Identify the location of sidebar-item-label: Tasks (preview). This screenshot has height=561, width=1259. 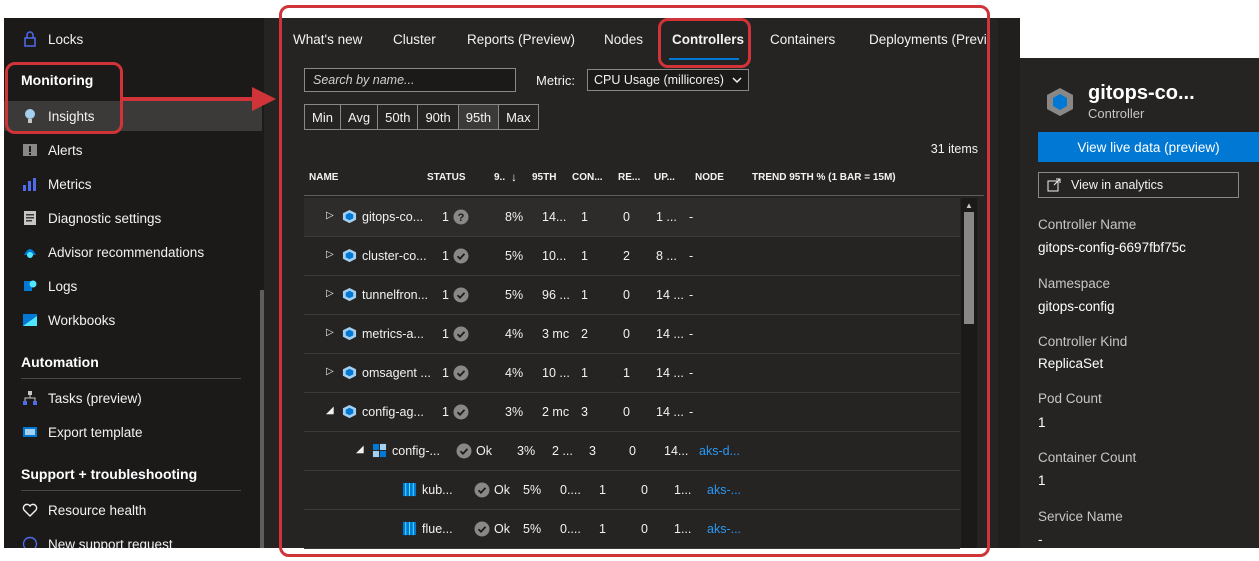
(95, 398).